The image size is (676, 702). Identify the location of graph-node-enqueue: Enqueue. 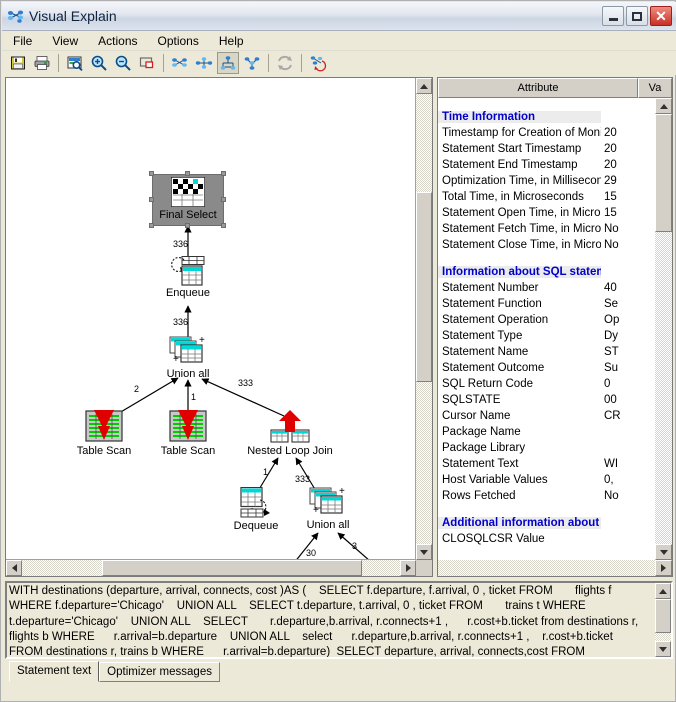
(188, 277).